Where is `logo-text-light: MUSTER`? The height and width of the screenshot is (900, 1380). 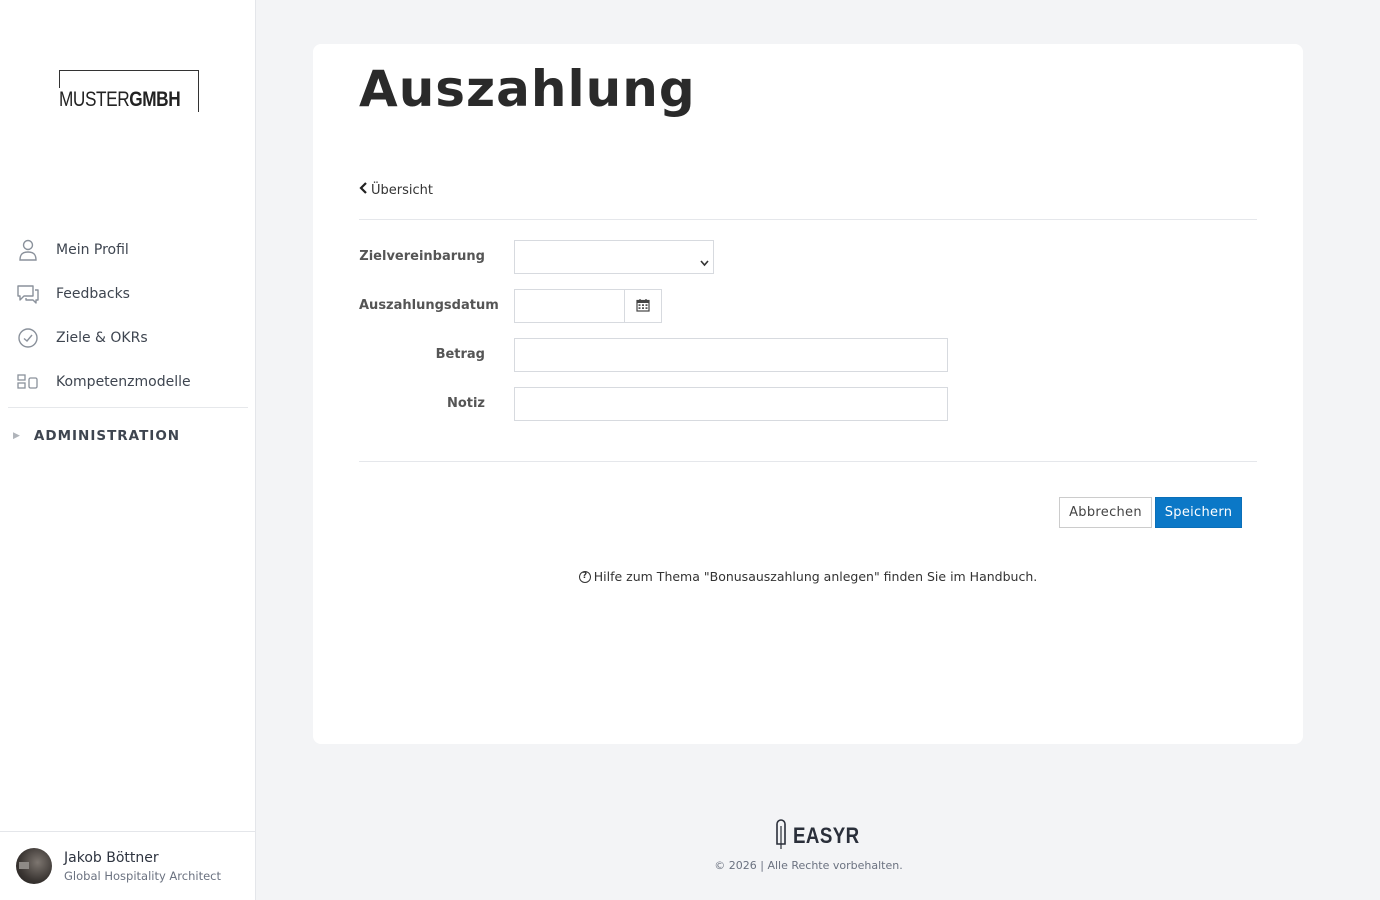
logo-text-light: MUSTER is located at coordinates (94, 99).